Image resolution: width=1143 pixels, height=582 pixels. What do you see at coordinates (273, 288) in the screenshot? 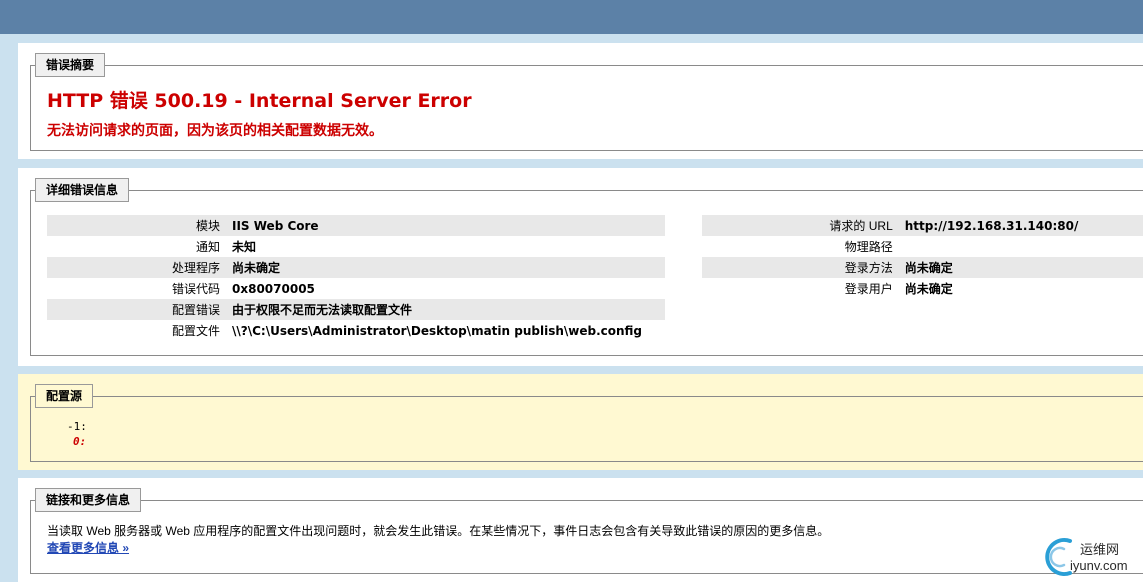
I see `detail-value: 0x80070005` at bounding box center [273, 288].